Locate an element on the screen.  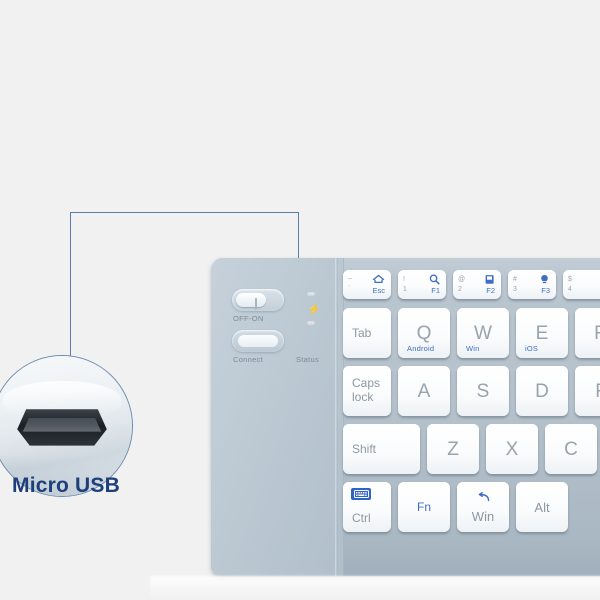
key-x-label: X is located at coordinates (512, 449).